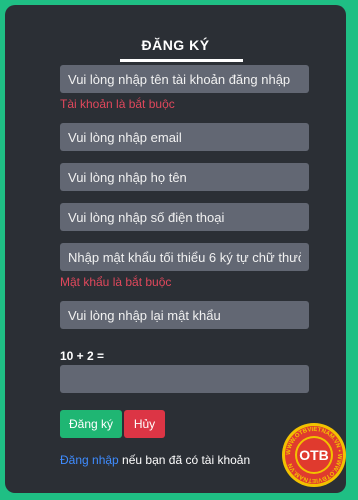 This screenshot has height=500, width=358. I want to click on username-error: Tài khoản là bắt buộc, so click(117, 104).